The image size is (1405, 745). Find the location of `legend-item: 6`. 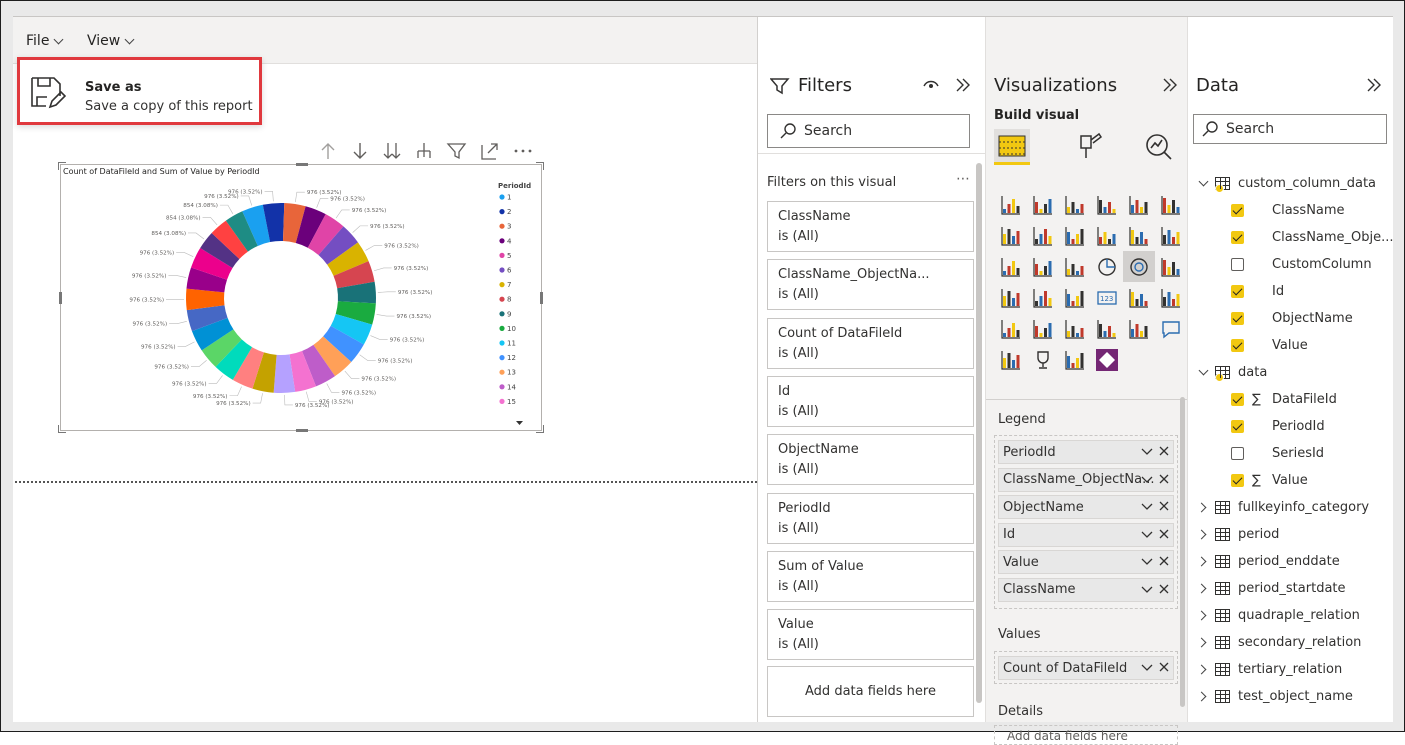

legend-item: 6 is located at coordinates (509, 271).